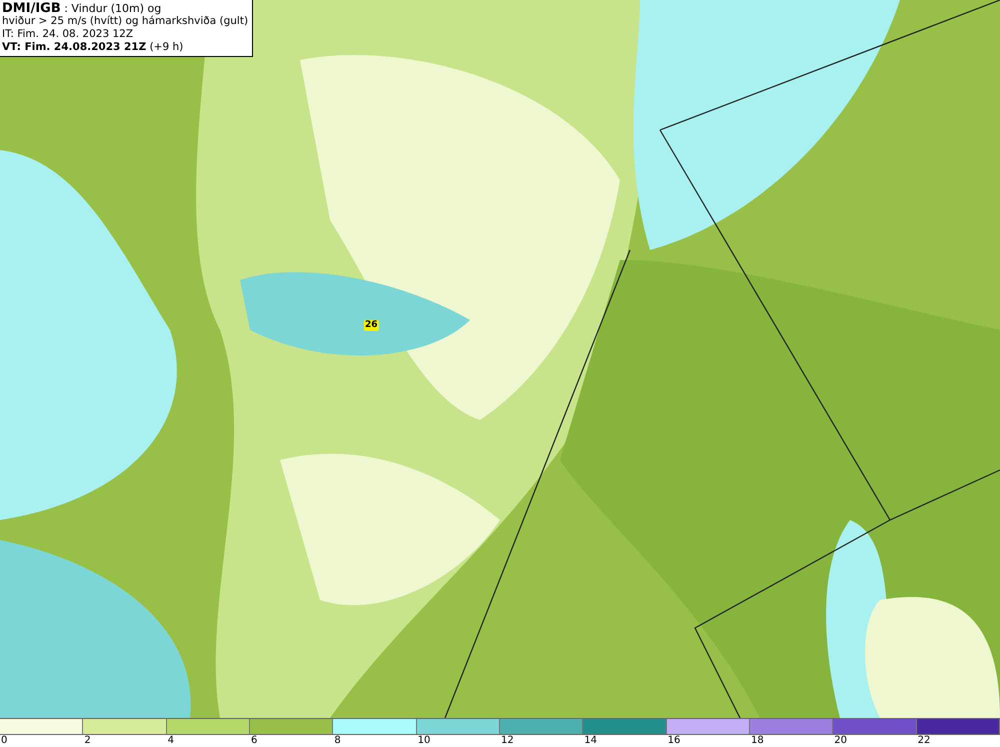 Image resolution: width=1000 pixels, height=747 pixels. What do you see at coordinates (4, 740) in the screenshot?
I see `legend-label: 0` at bounding box center [4, 740].